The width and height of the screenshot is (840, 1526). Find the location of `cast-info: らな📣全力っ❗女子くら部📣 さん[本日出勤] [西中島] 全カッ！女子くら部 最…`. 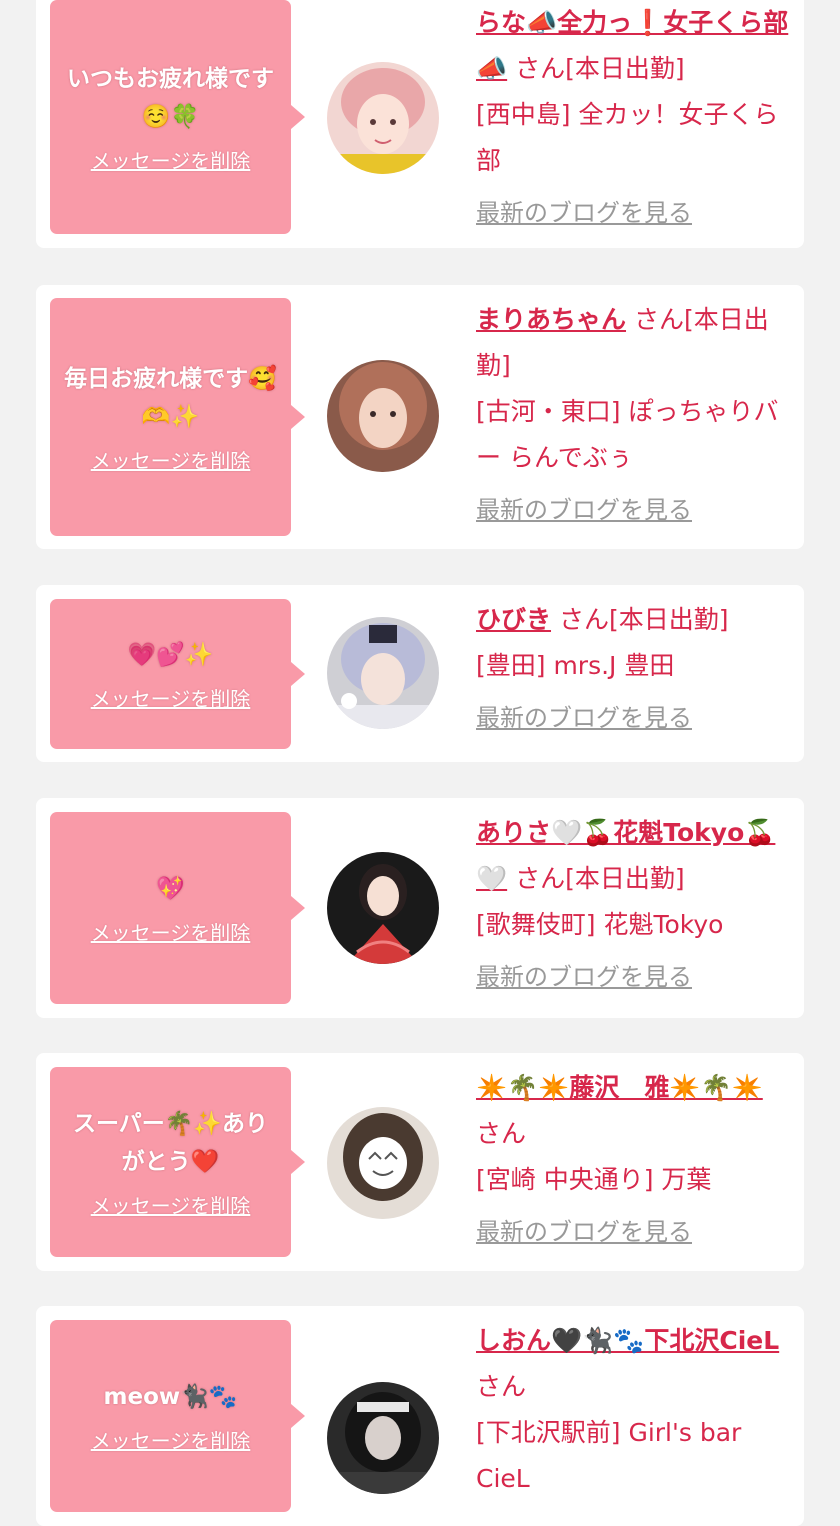

cast-info: らな📣全力っ❗女子くら部📣 さん[本日出勤] [西中島] 全カッ！女子くら部 最… is located at coordinates (635, 115).